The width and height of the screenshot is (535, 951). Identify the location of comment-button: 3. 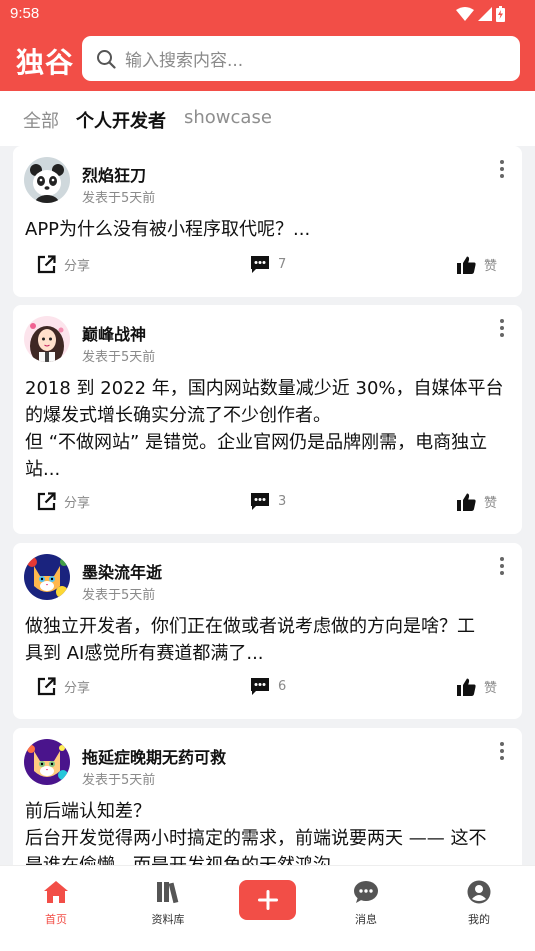
(268, 501).